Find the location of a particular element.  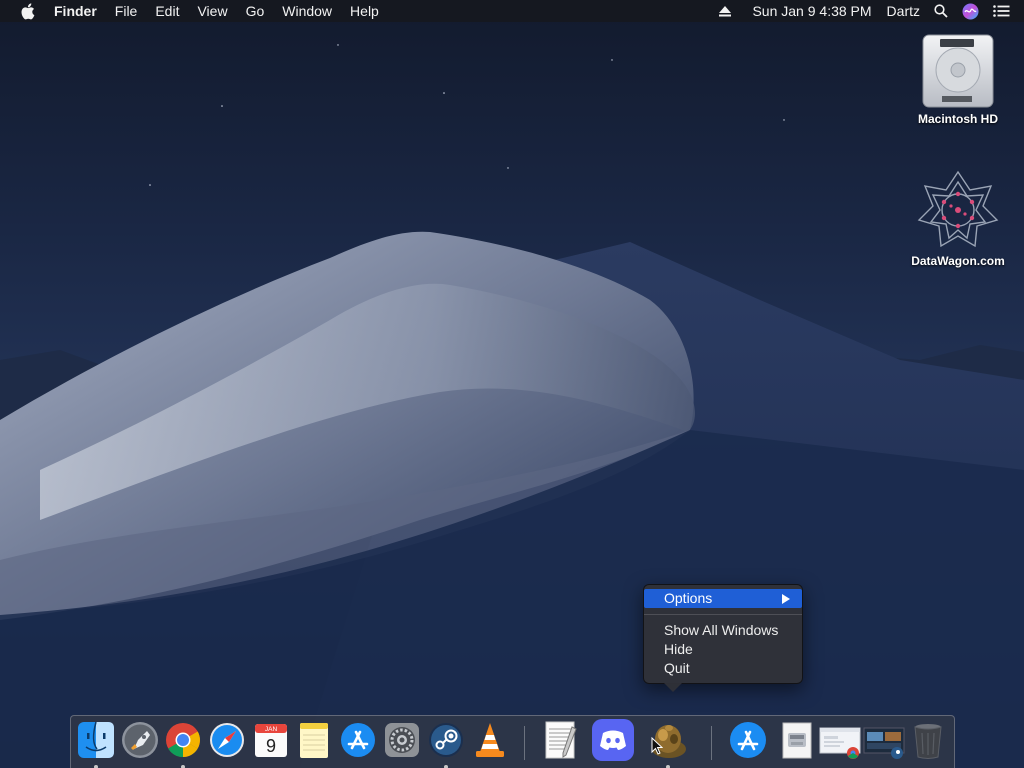

hard-drive-icon is located at coordinates (958, 71).